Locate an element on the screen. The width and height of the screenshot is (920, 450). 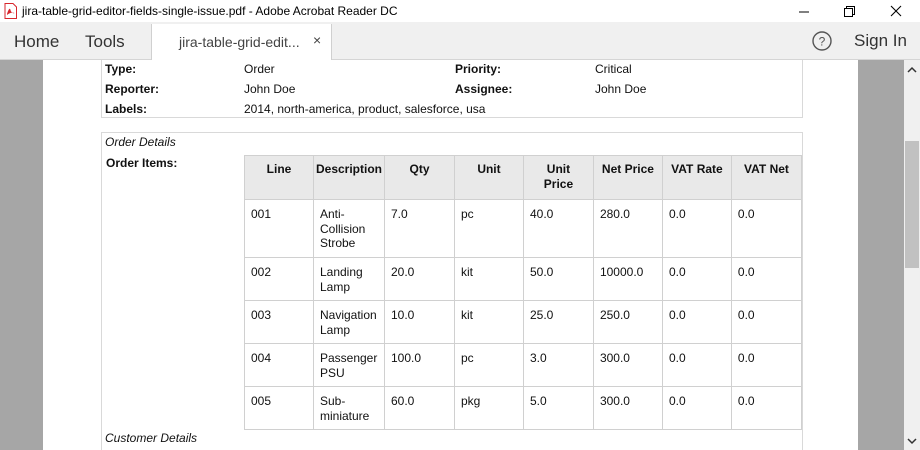
column-header: Unit Price is located at coordinates (558, 177).